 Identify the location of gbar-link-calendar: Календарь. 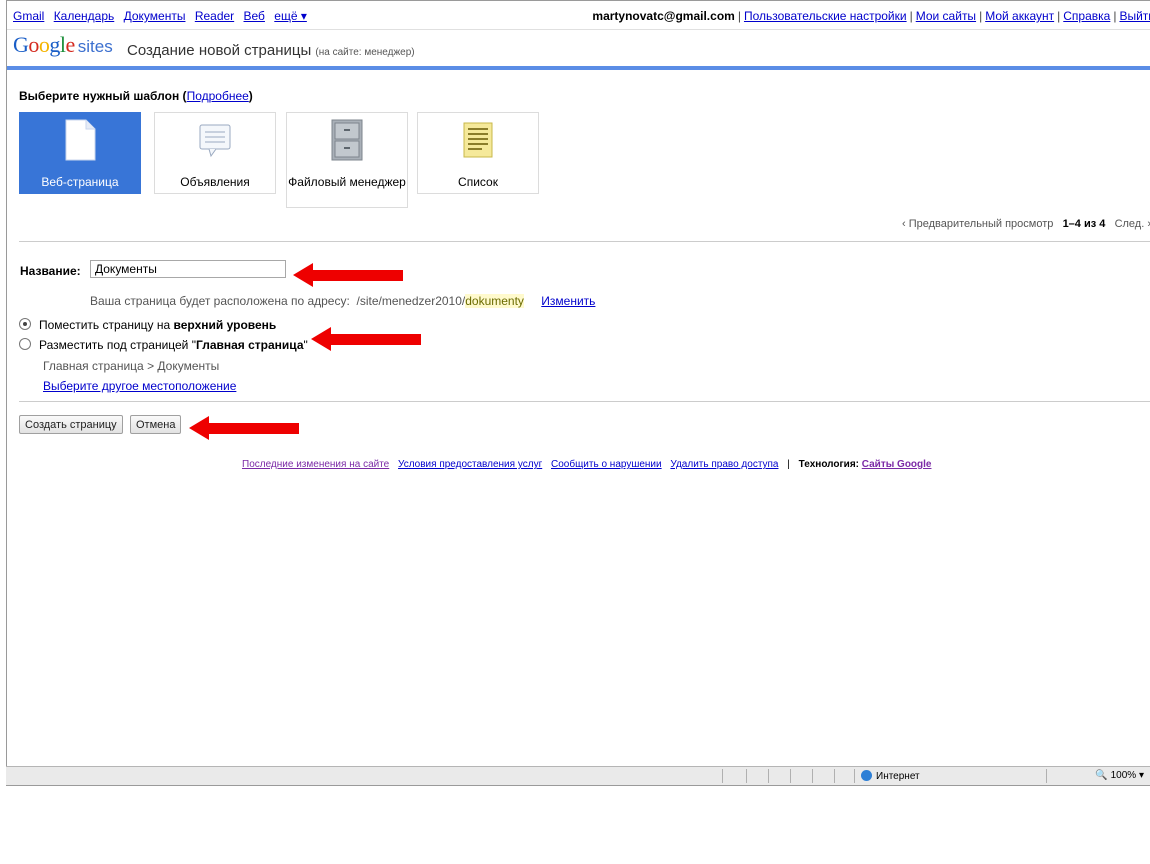
(84, 16).